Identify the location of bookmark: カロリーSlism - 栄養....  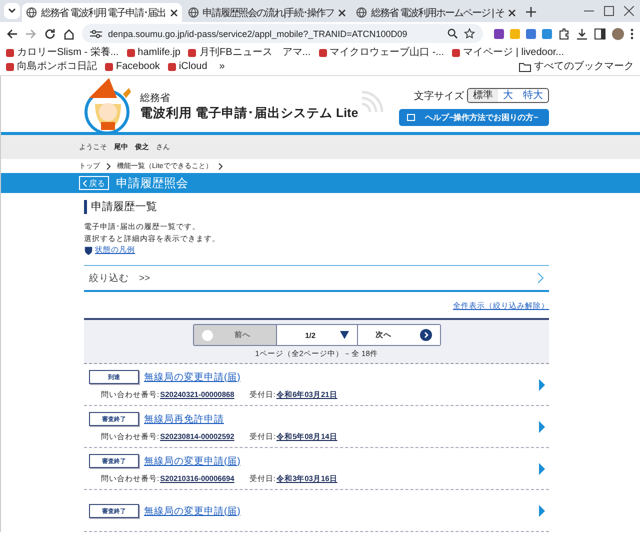
(62, 52).